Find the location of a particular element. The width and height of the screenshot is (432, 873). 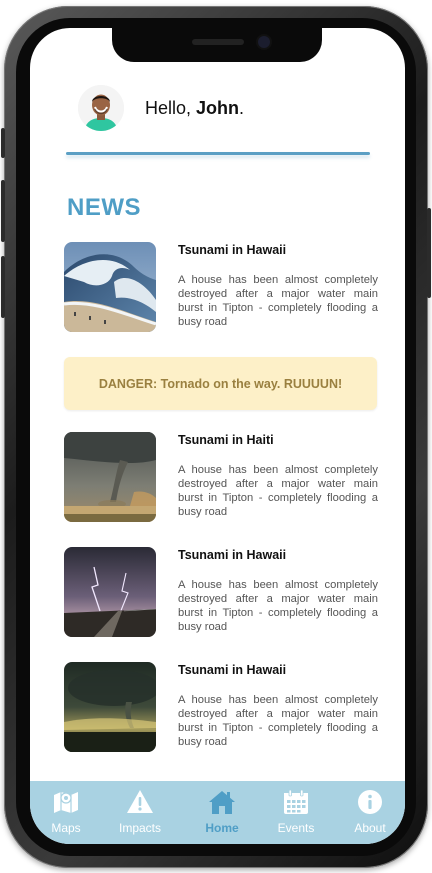

news-thumbnail-wave is located at coordinates (110, 287).